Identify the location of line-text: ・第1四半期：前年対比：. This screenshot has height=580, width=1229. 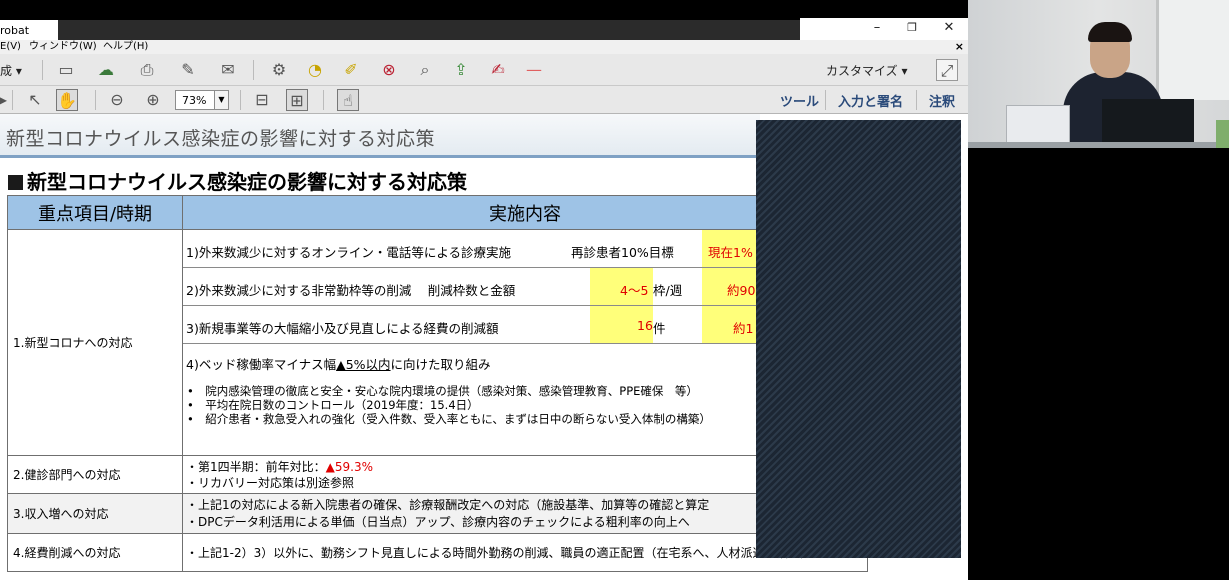
(256, 466).